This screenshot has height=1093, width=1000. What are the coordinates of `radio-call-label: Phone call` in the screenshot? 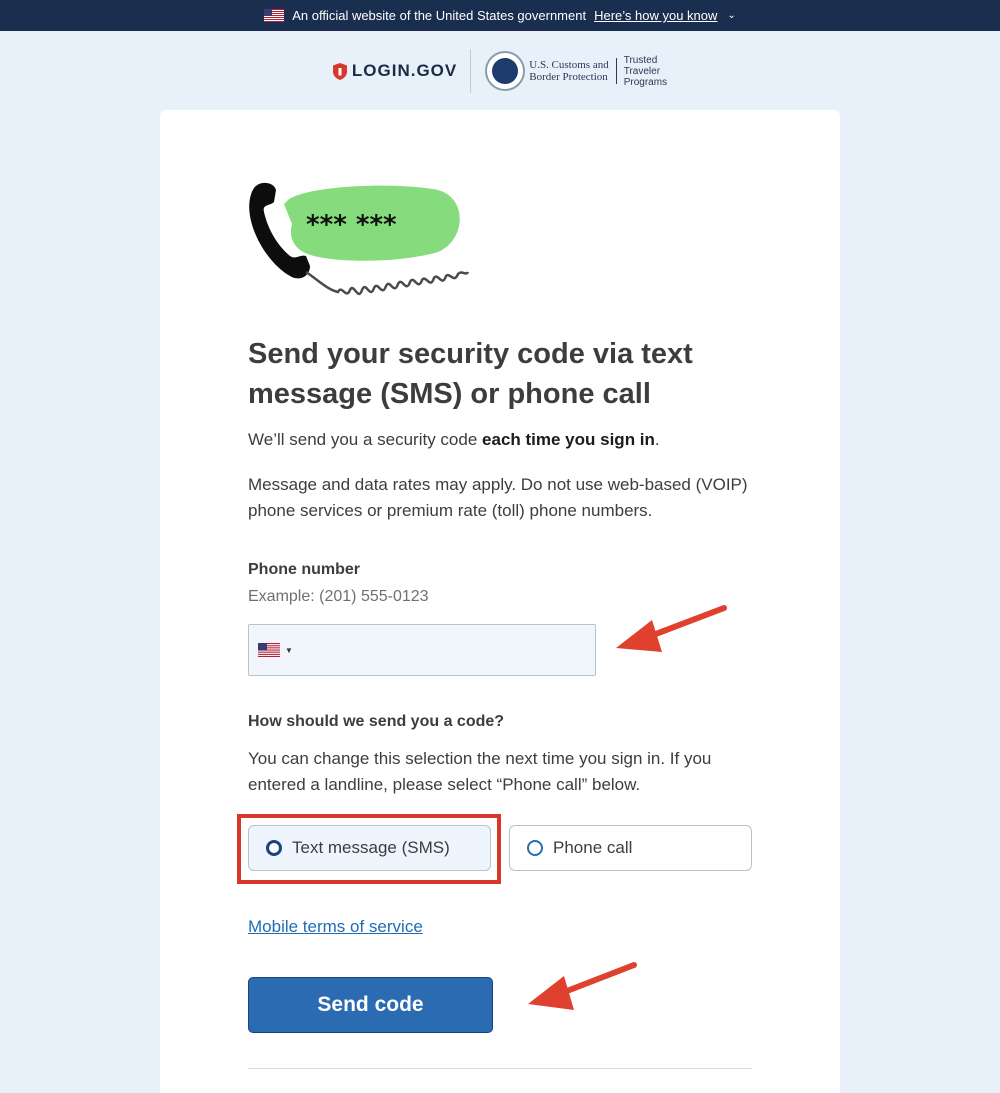 It's located at (593, 847).